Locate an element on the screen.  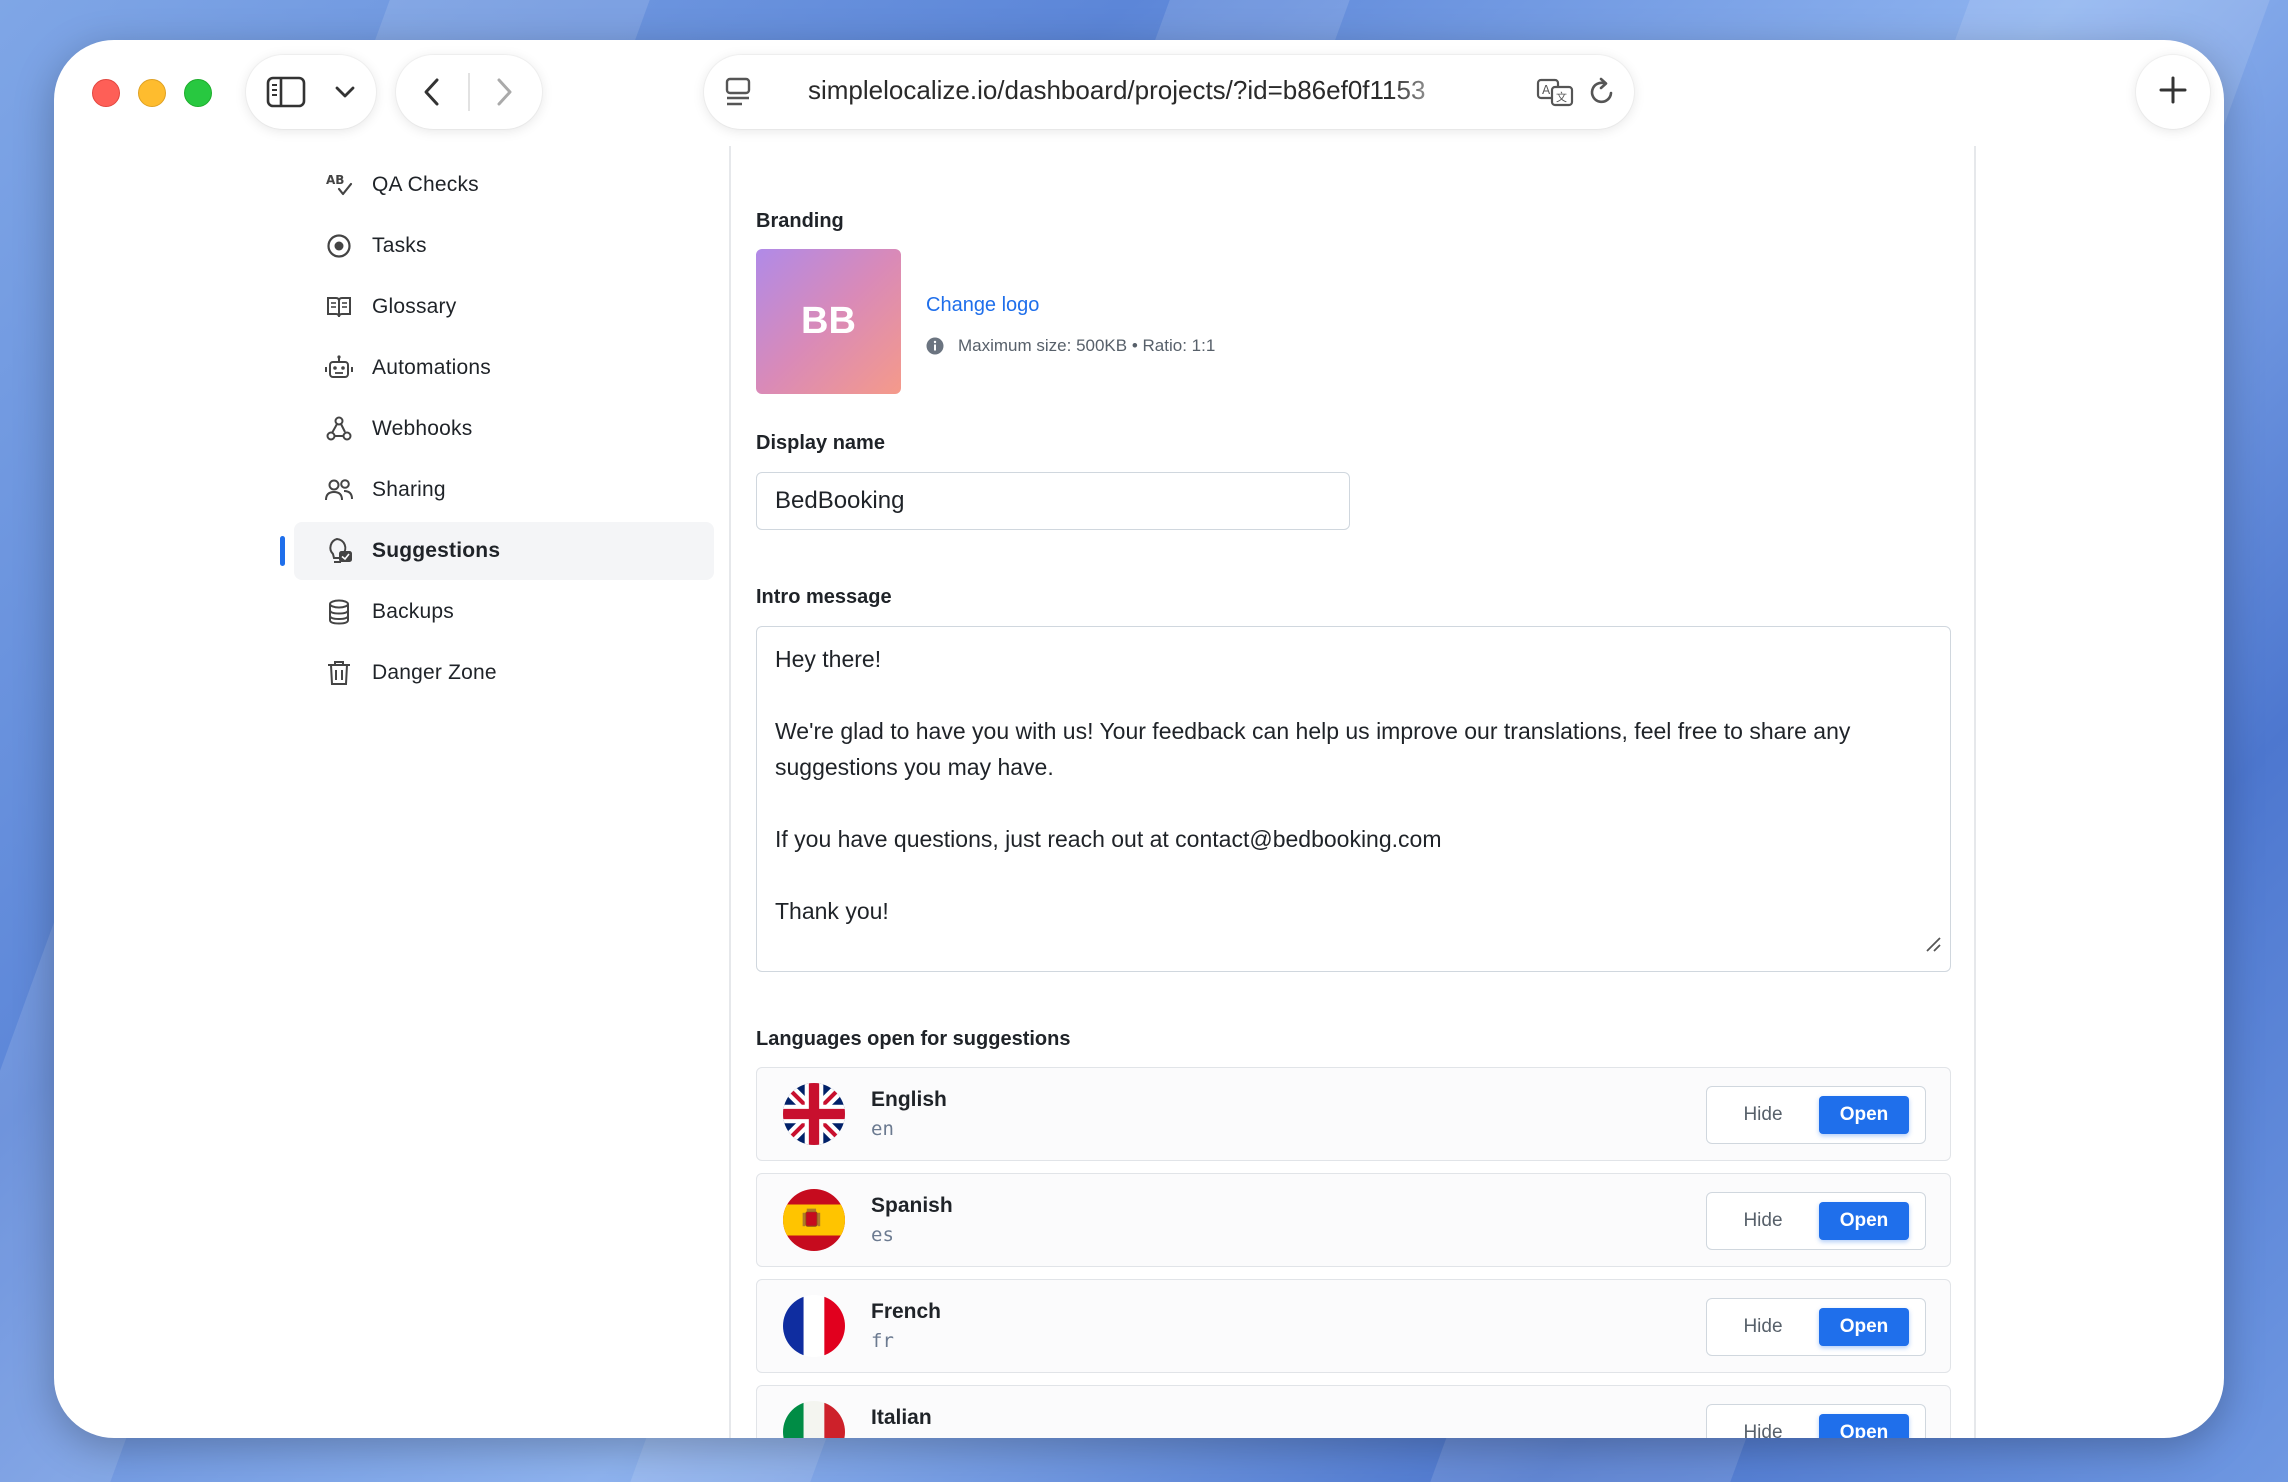
language-code: en is located at coordinates (882, 1129).